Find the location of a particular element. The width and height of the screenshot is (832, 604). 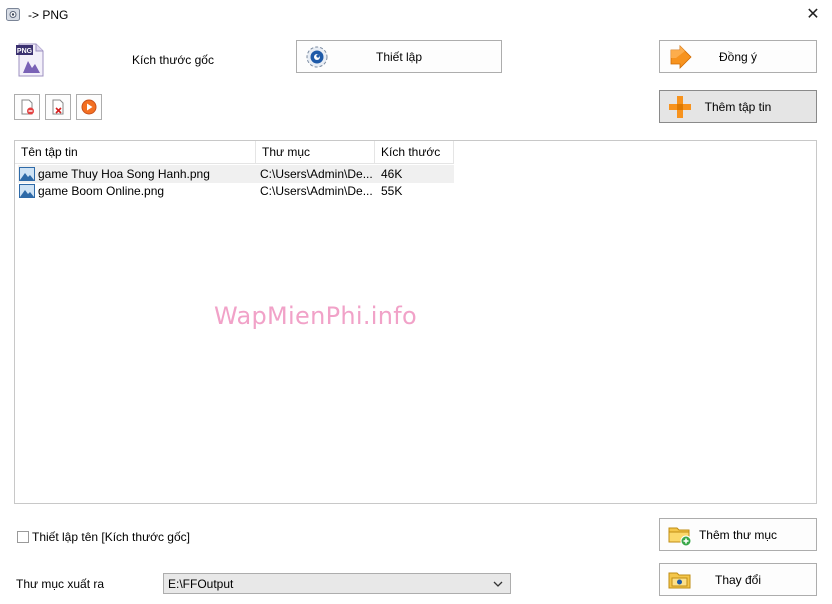

window-title: -> PNG is located at coordinates (48, 15).